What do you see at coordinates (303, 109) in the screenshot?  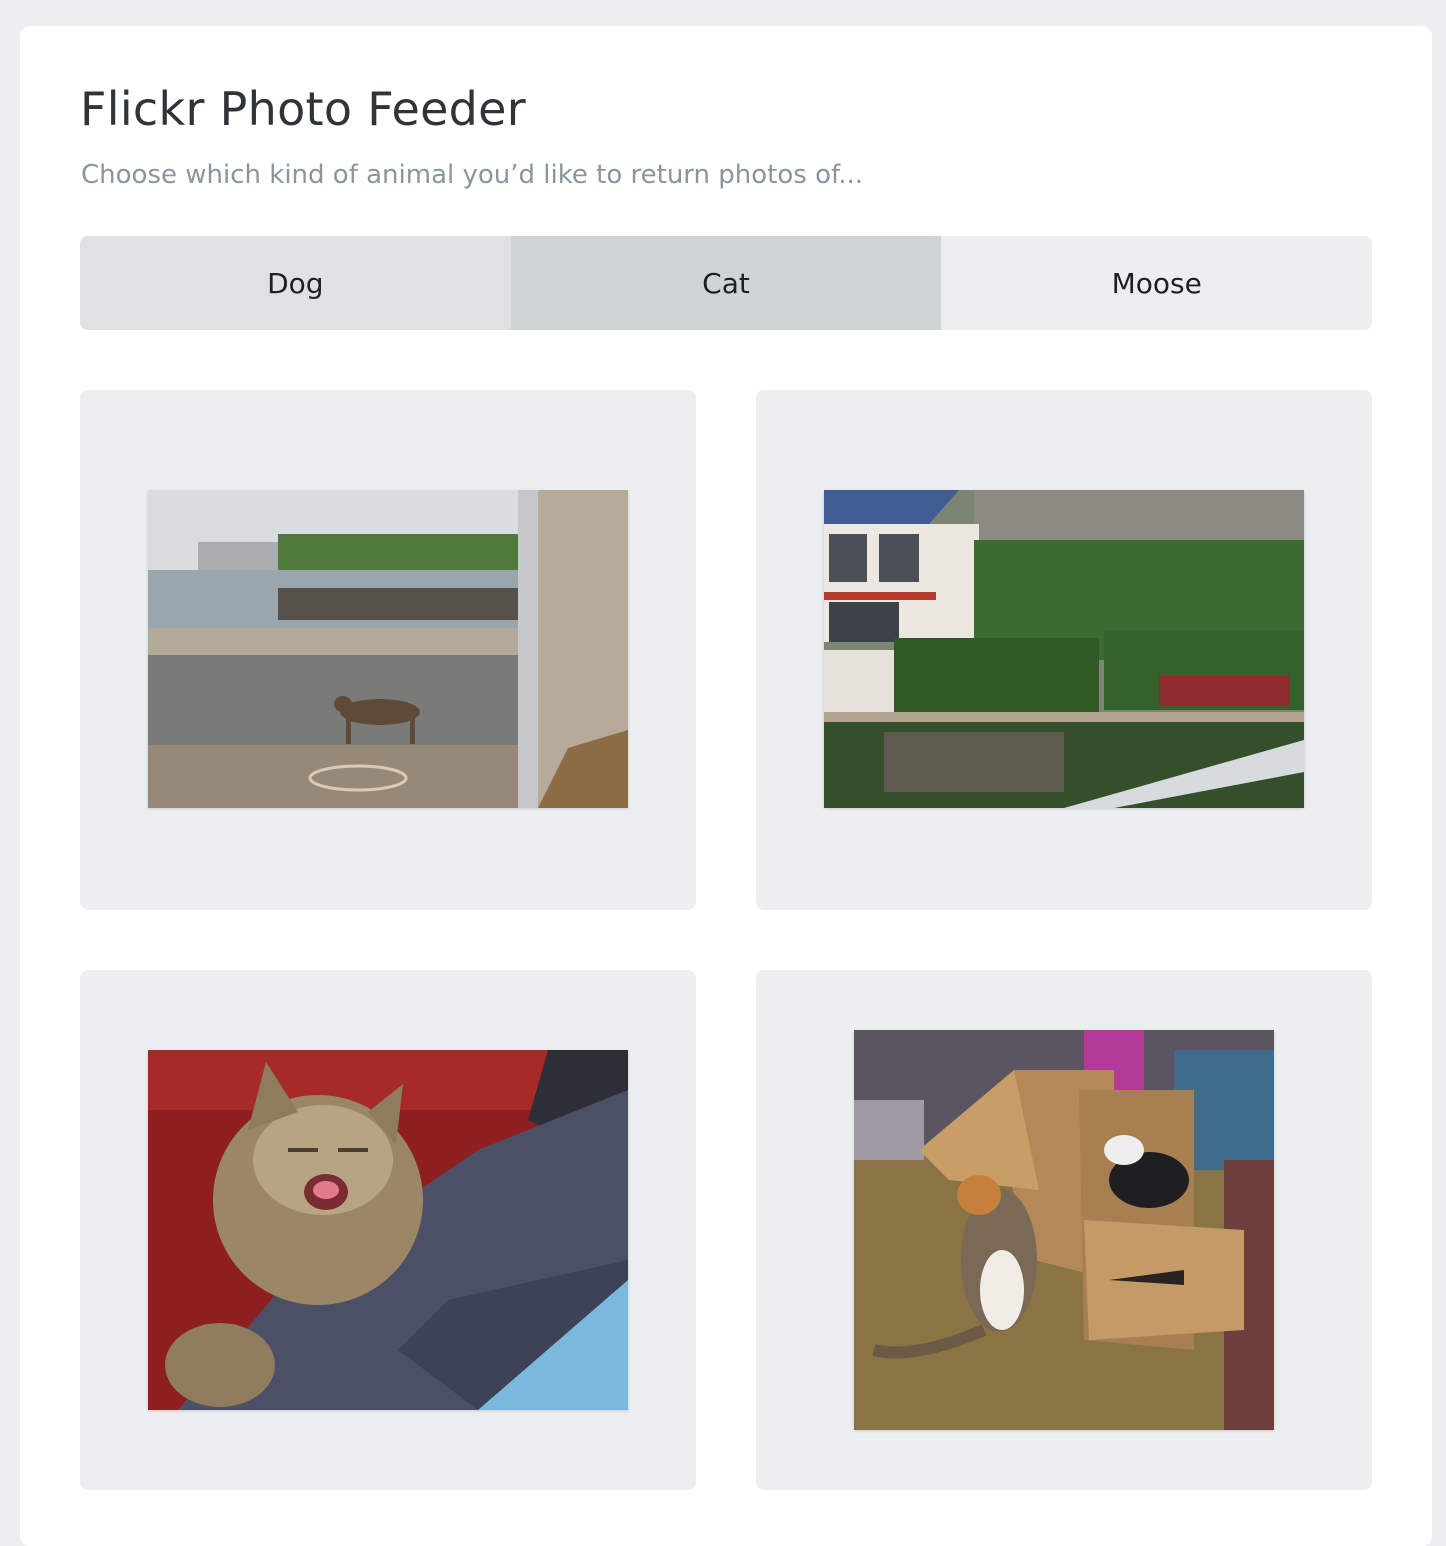 I see `page-title: Flickr Photo Feeder` at bounding box center [303, 109].